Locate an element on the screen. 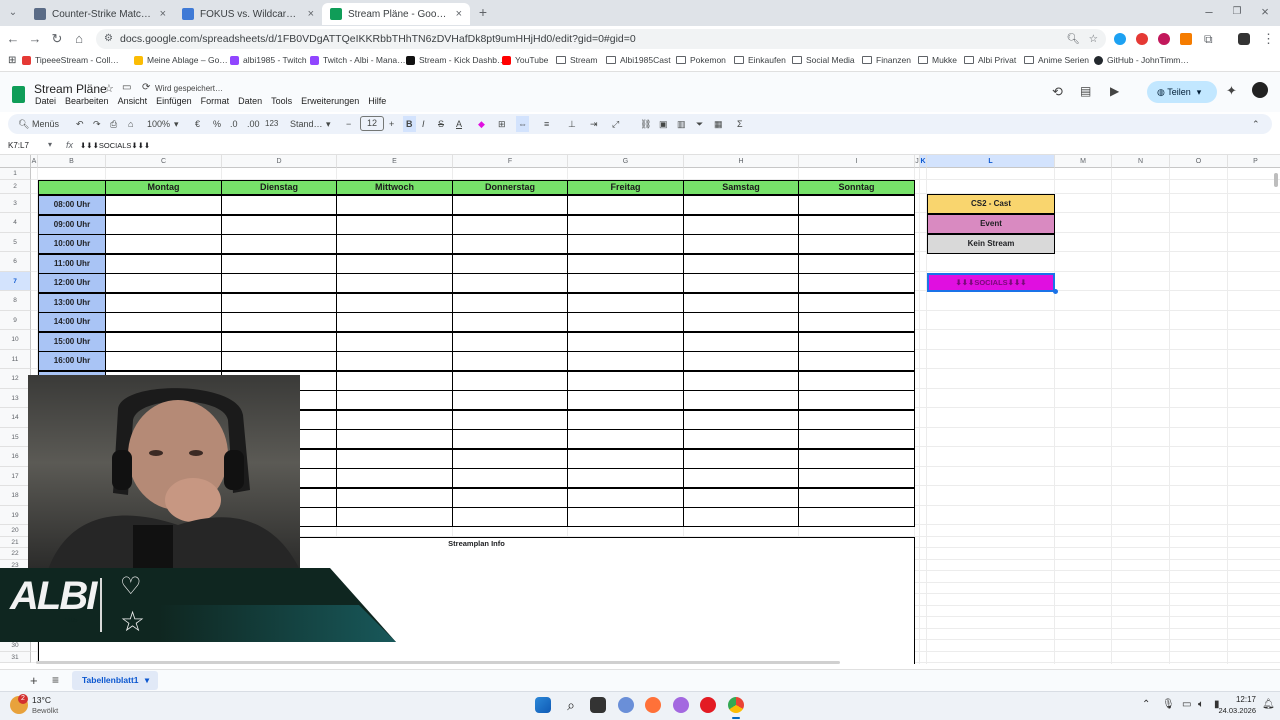 The height and width of the screenshot is (720, 1280). add-sheet-icon: + is located at coordinates (34, 680).